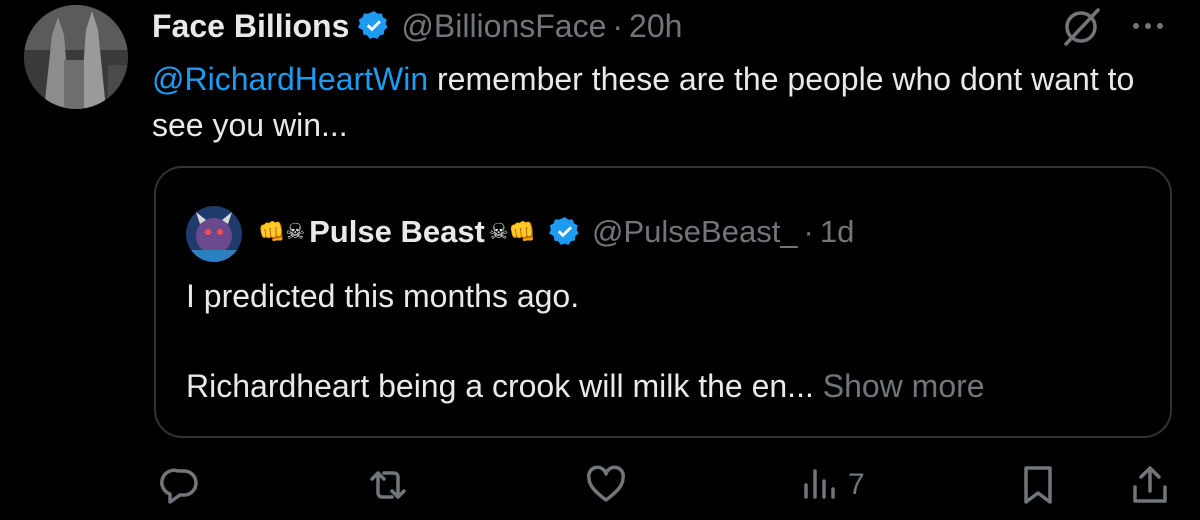 This screenshot has height=520, width=1200. What do you see at coordinates (250, 26) in the screenshot?
I see `author-name: Face Billions` at bounding box center [250, 26].